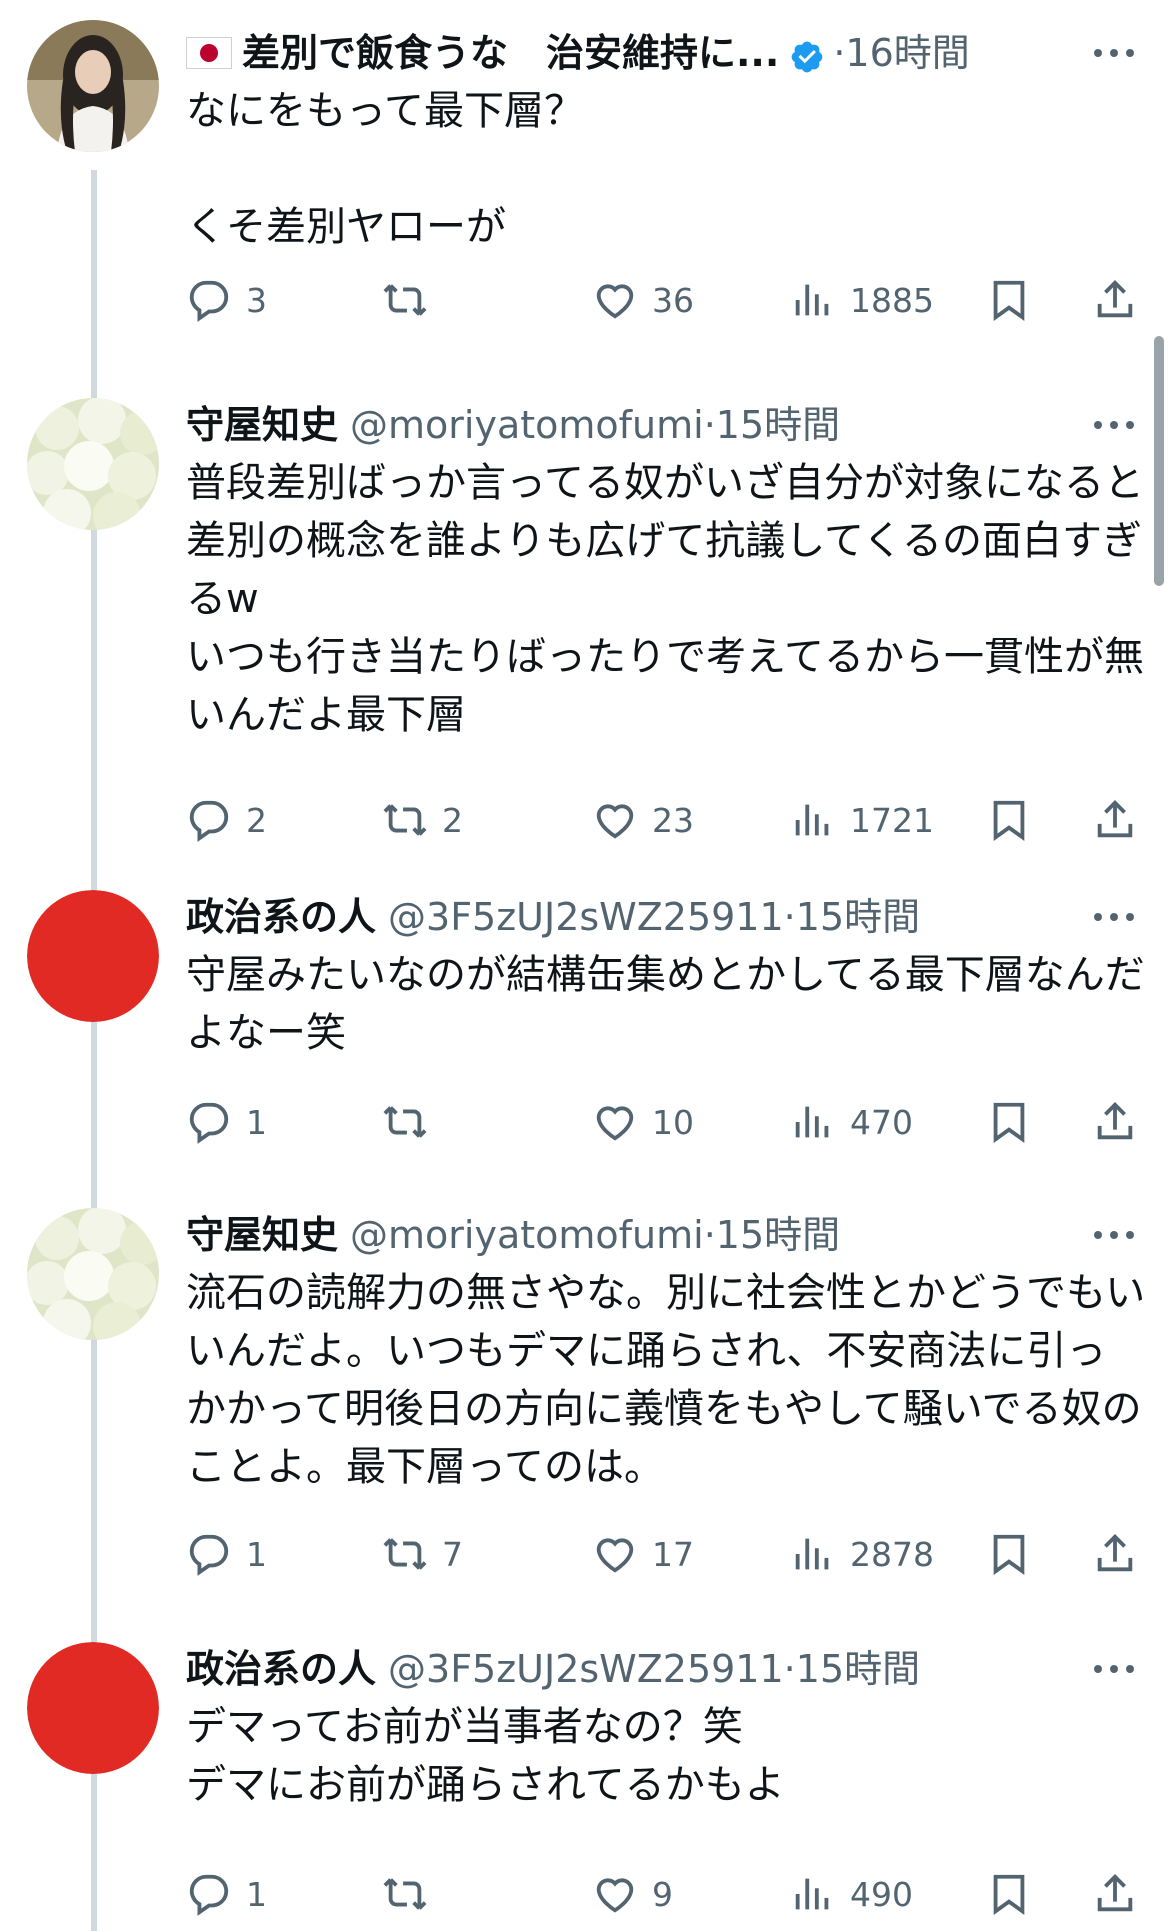  I want to click on retweet-button: 2, so click(422, 820).